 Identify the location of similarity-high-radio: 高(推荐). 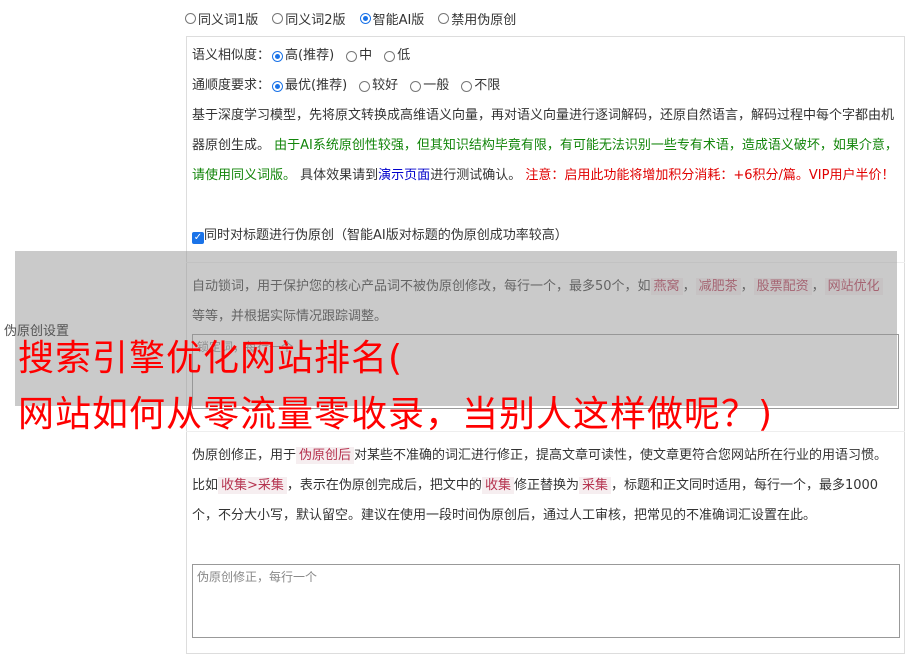
(303, 56).